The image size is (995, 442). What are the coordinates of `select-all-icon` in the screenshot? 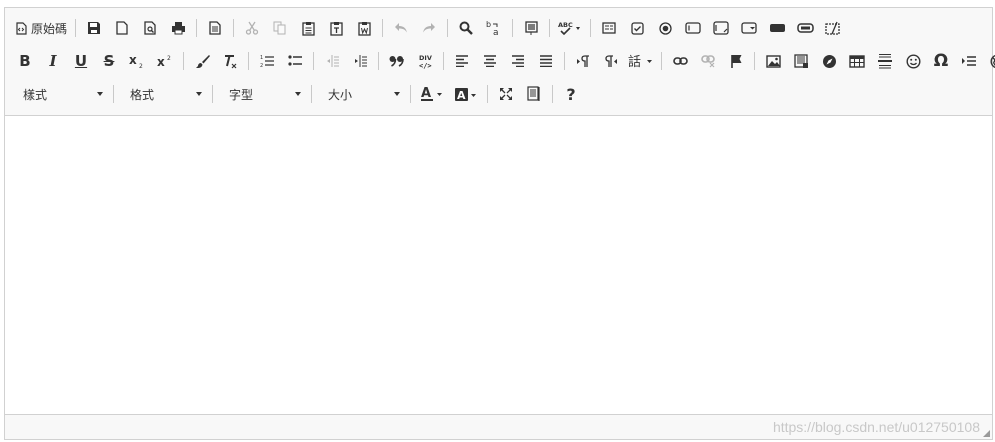 It's located at (531, 27).